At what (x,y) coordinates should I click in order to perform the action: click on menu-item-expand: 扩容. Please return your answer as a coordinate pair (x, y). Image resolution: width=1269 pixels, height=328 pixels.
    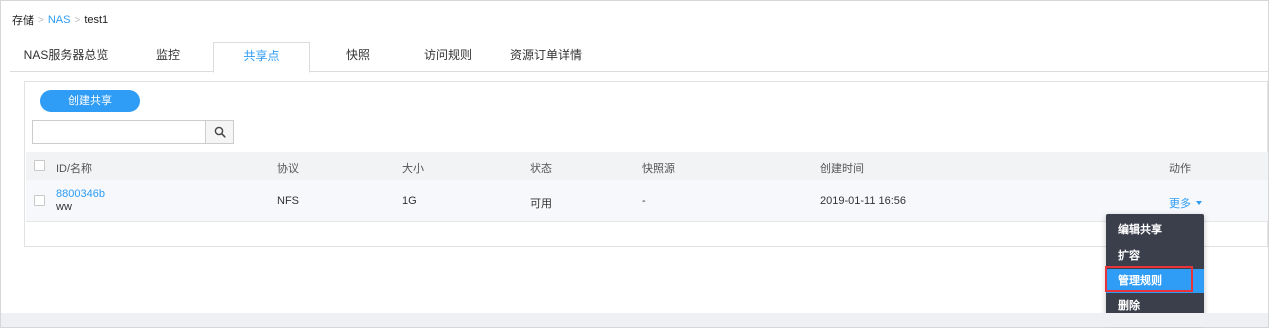
    Looking at the image, I should click on (1155, 256).